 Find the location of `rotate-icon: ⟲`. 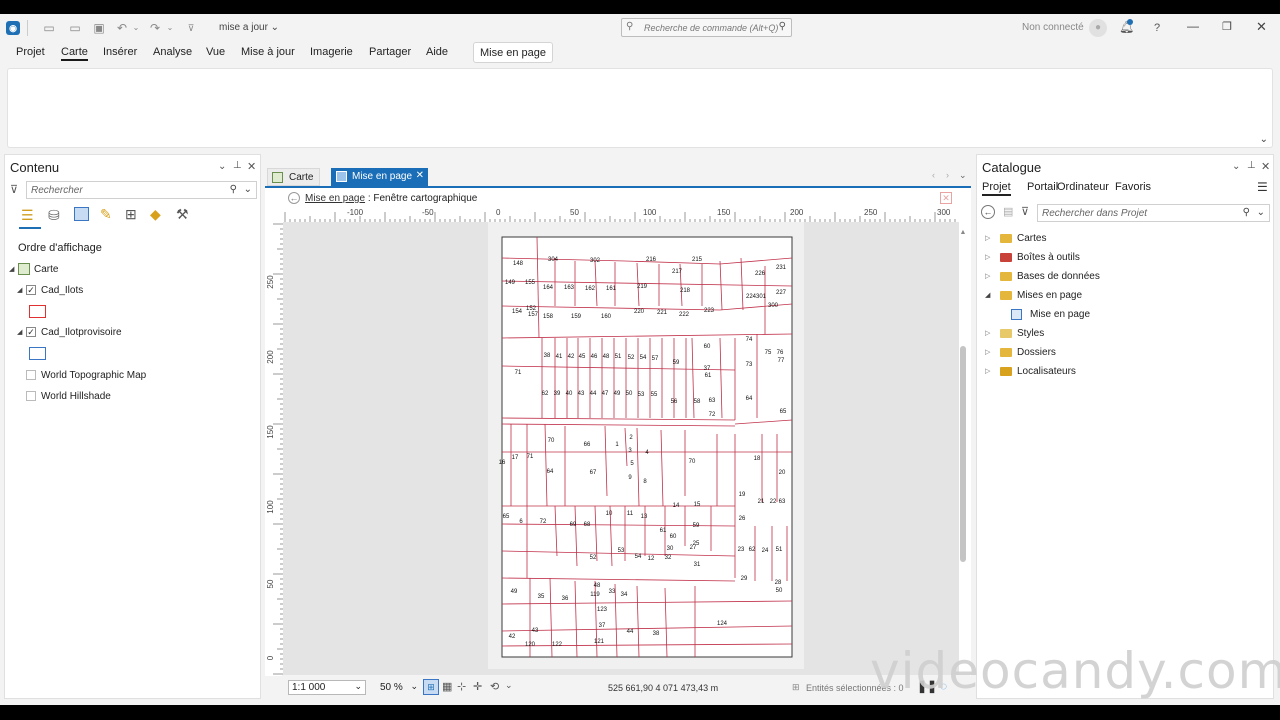

rotate-icon: ⟲ is located at coordinates (494, 686).